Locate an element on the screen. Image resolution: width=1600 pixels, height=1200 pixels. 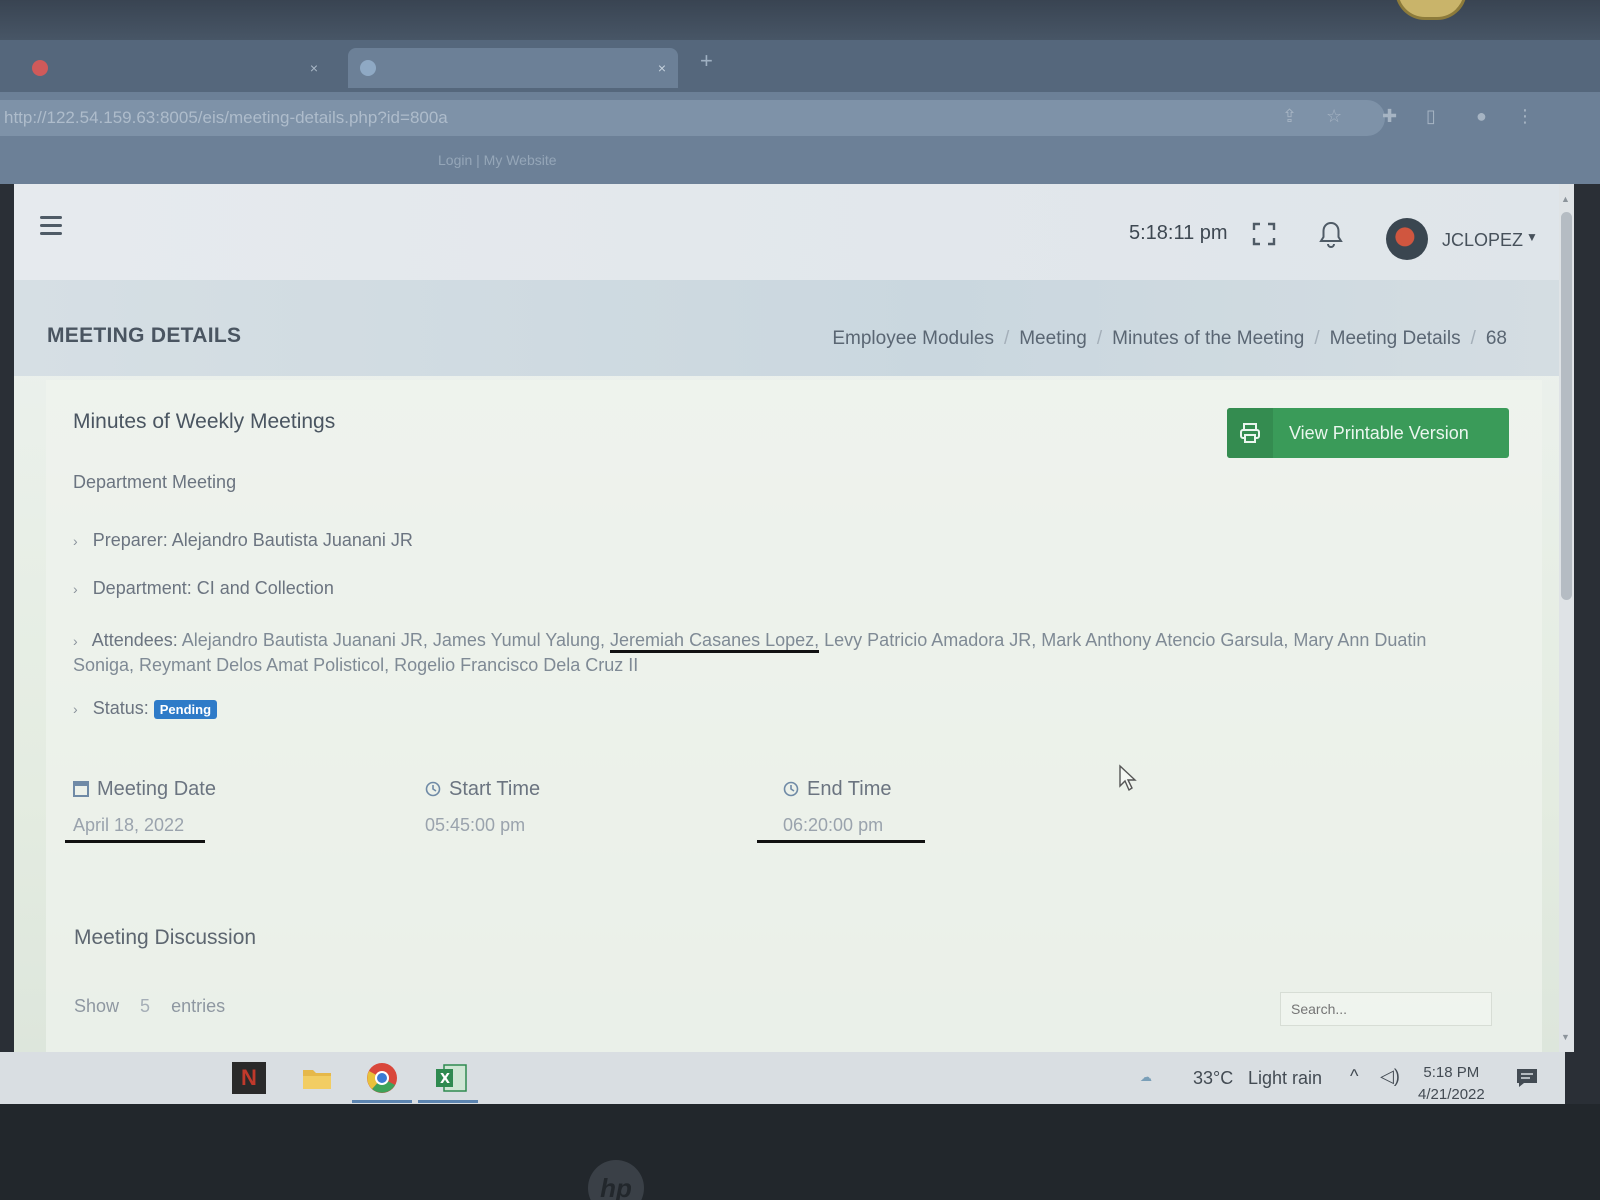
weather-condition: Light rain is located at coordinates (1285, 1078).